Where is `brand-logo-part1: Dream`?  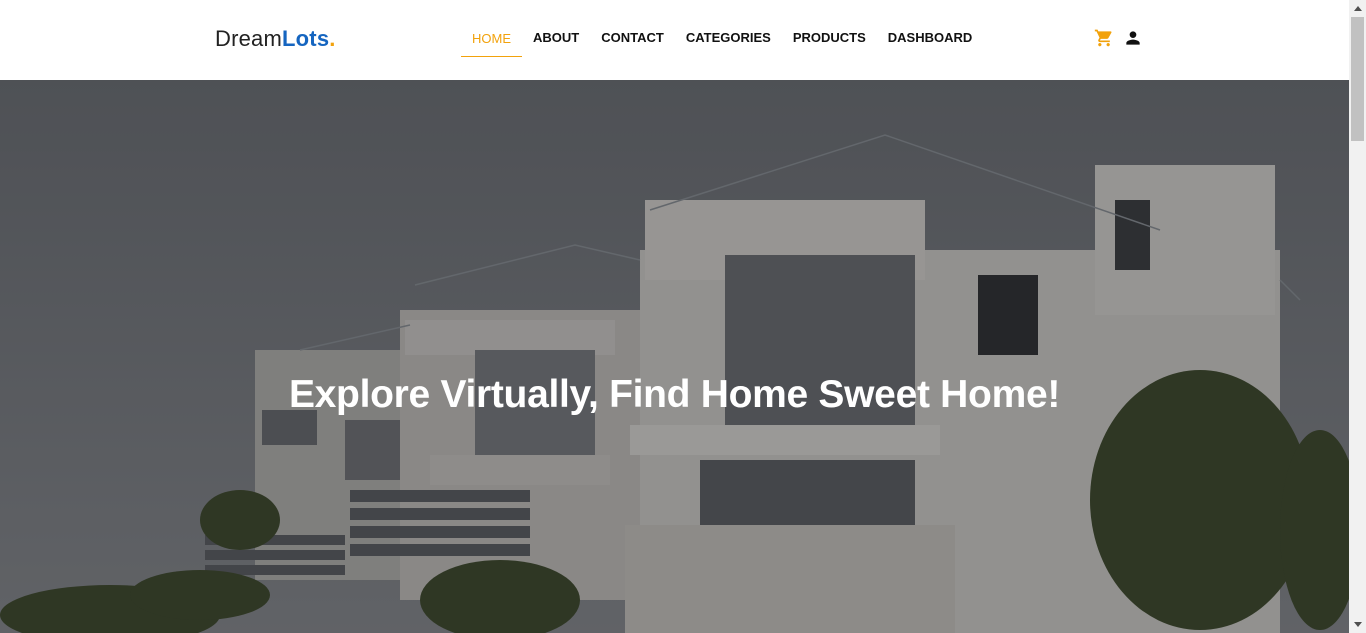
brand-logo-part1: Dream is located at coordinates (249, 38).